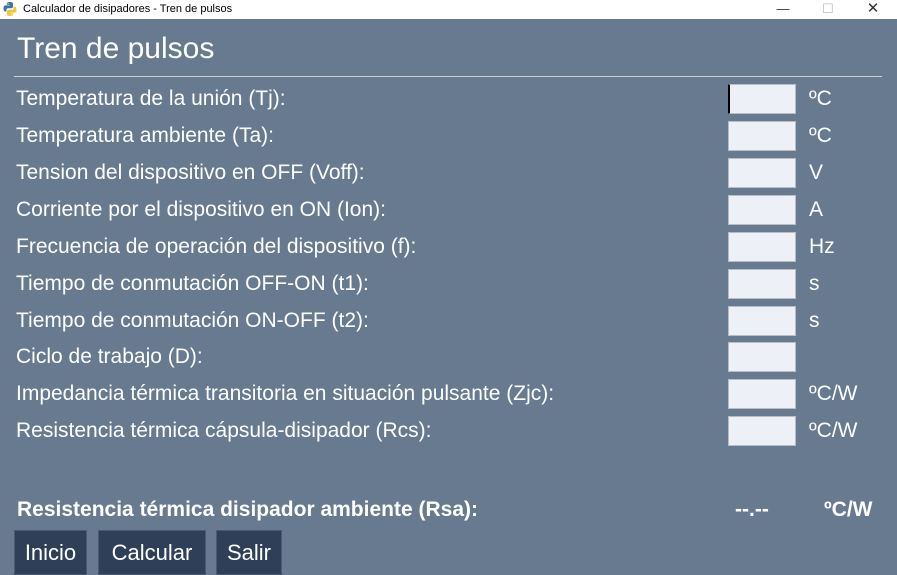 The image size is (897, 575). What do you see at coordinates (249, 552) in the screenshot?
I see `salir-button: Salir` at bounding box center [249, 552].